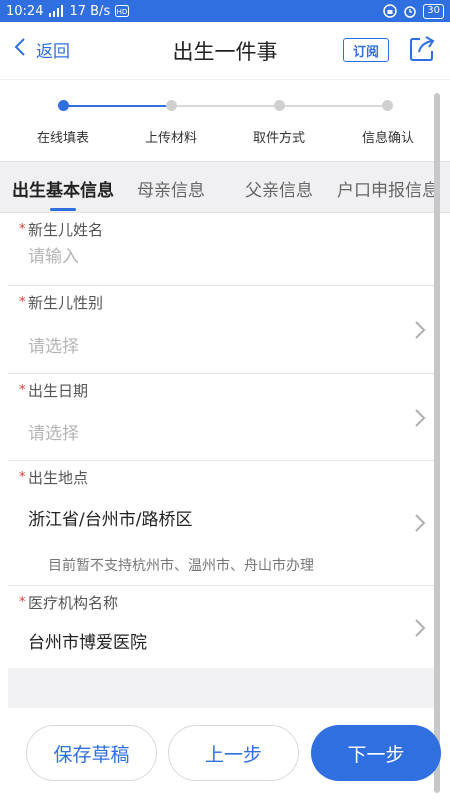  What do you see at coordinates (53, 52) in the screenshot?
I see `back-label: 返回` at bounding box center [53, 52].